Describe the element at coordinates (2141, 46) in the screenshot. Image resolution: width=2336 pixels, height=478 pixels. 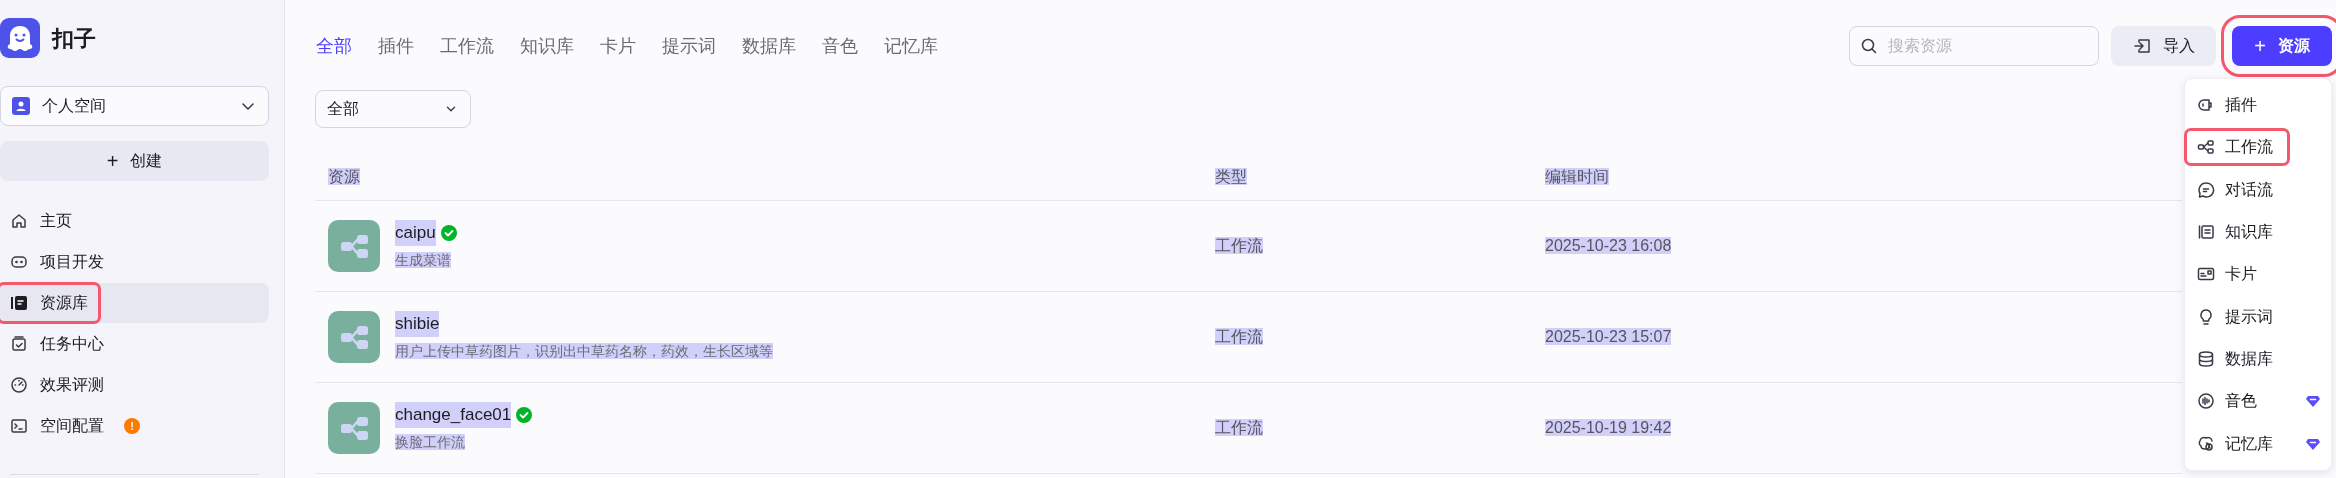
I see `import-icon` at that location.